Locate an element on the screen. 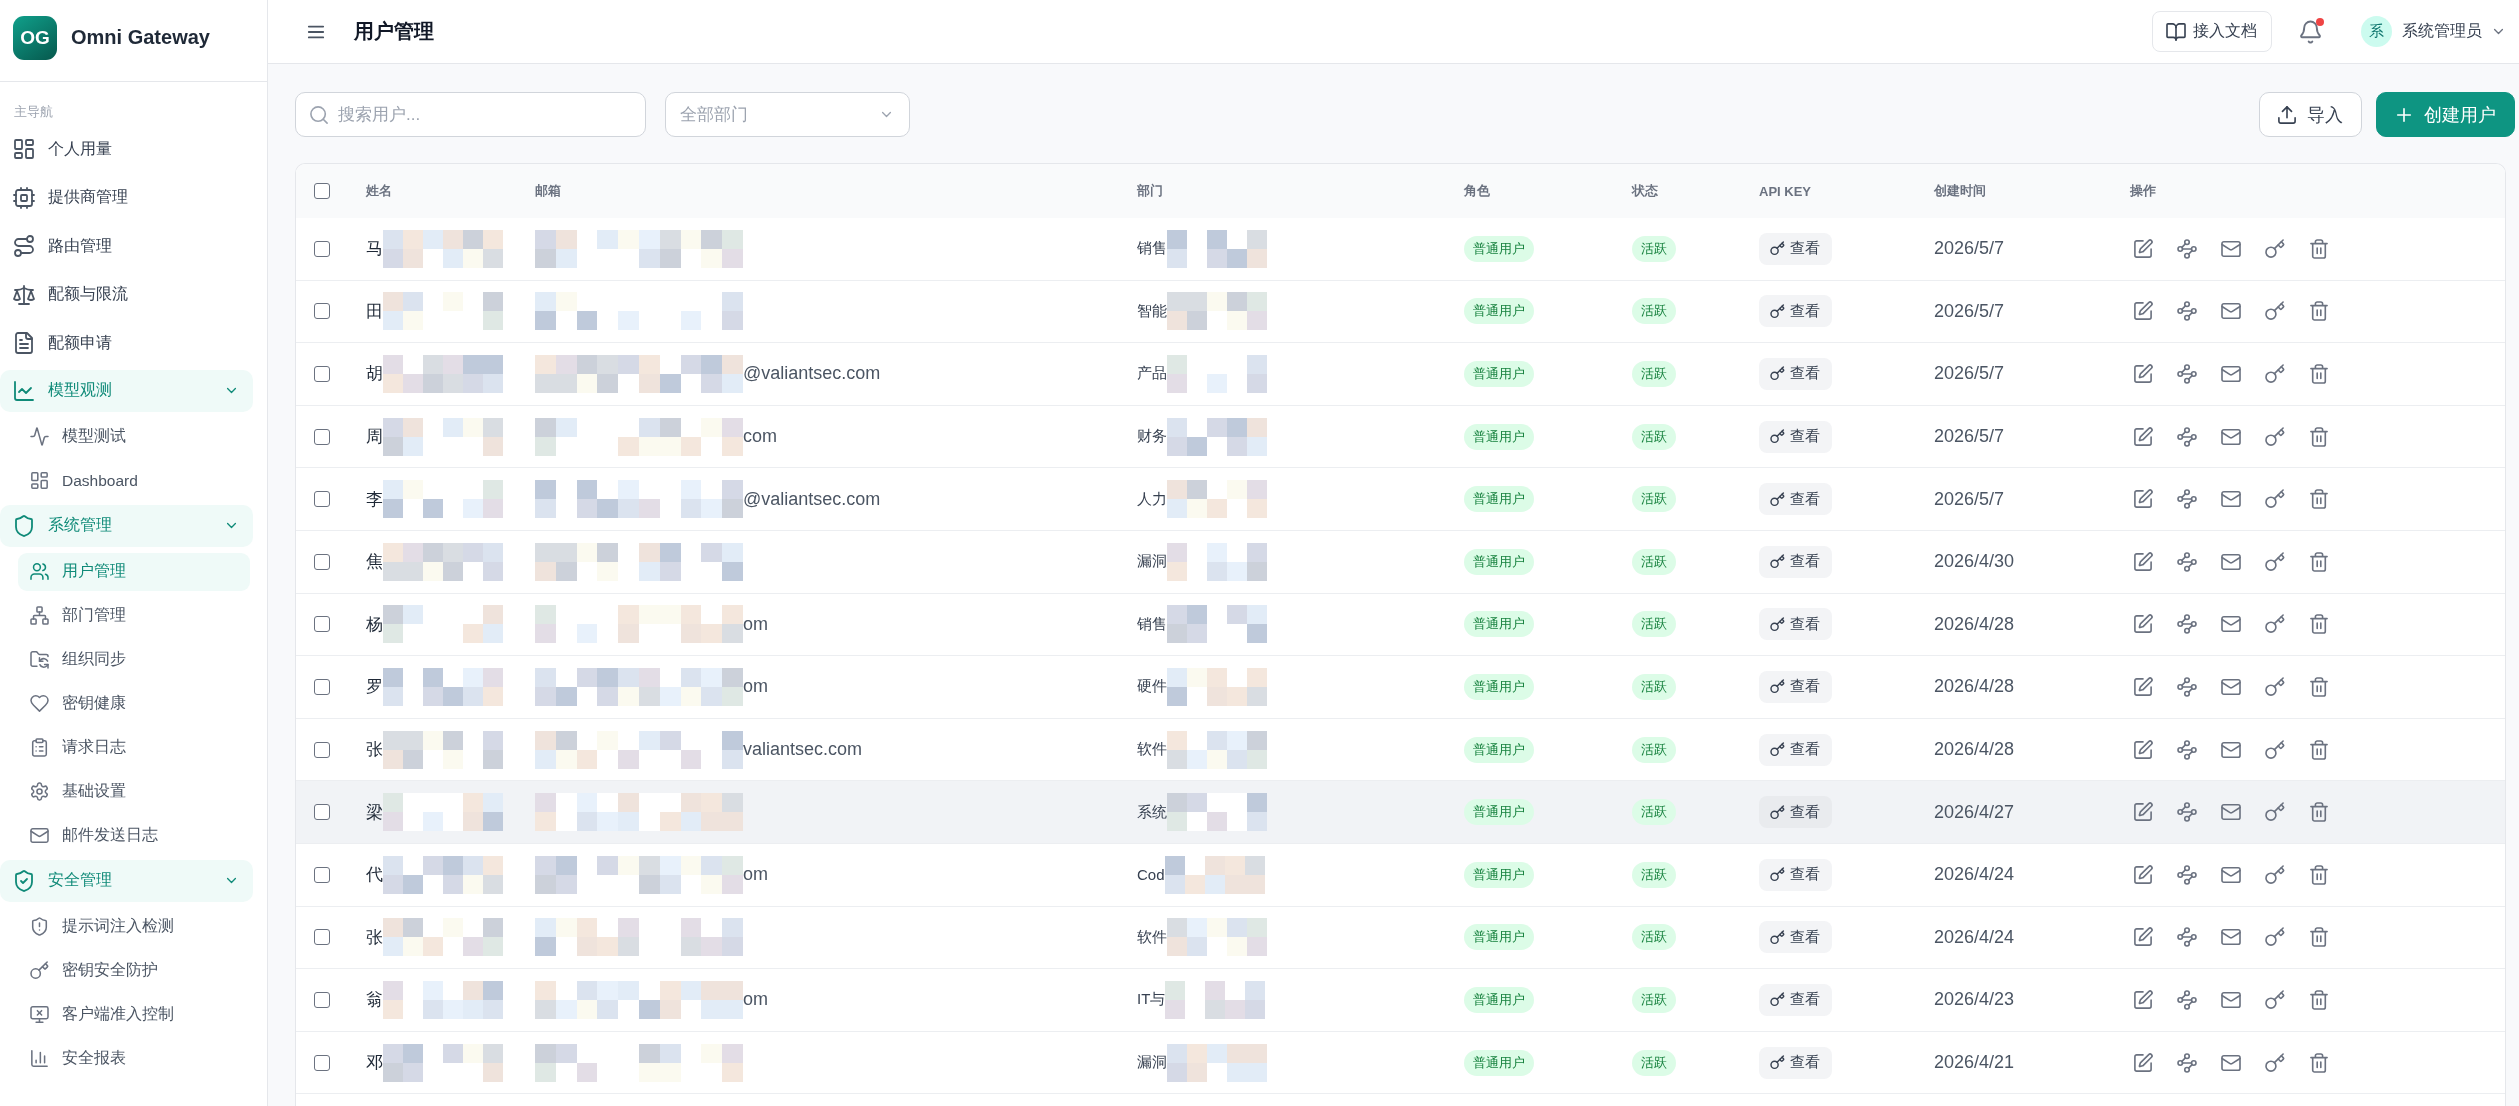 Image resolution: width=2519 pixels, height=1106 pixels. created-date: 2026/4/28 is located at coordinates (1974, 687).